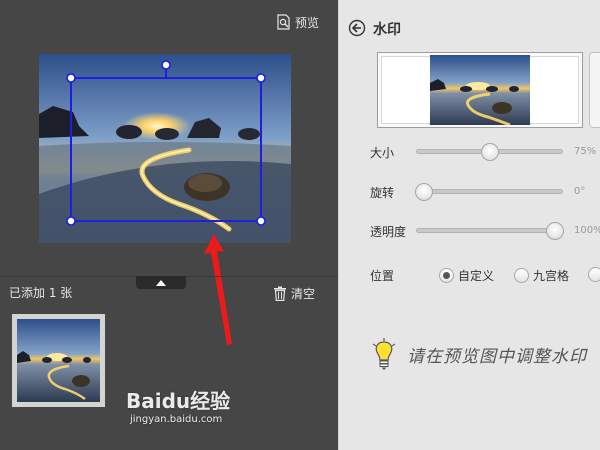  What do you see at coordinates (382, 153) in the screenshot?
I see `size-label: 大小` at bounding box center [382, 153].